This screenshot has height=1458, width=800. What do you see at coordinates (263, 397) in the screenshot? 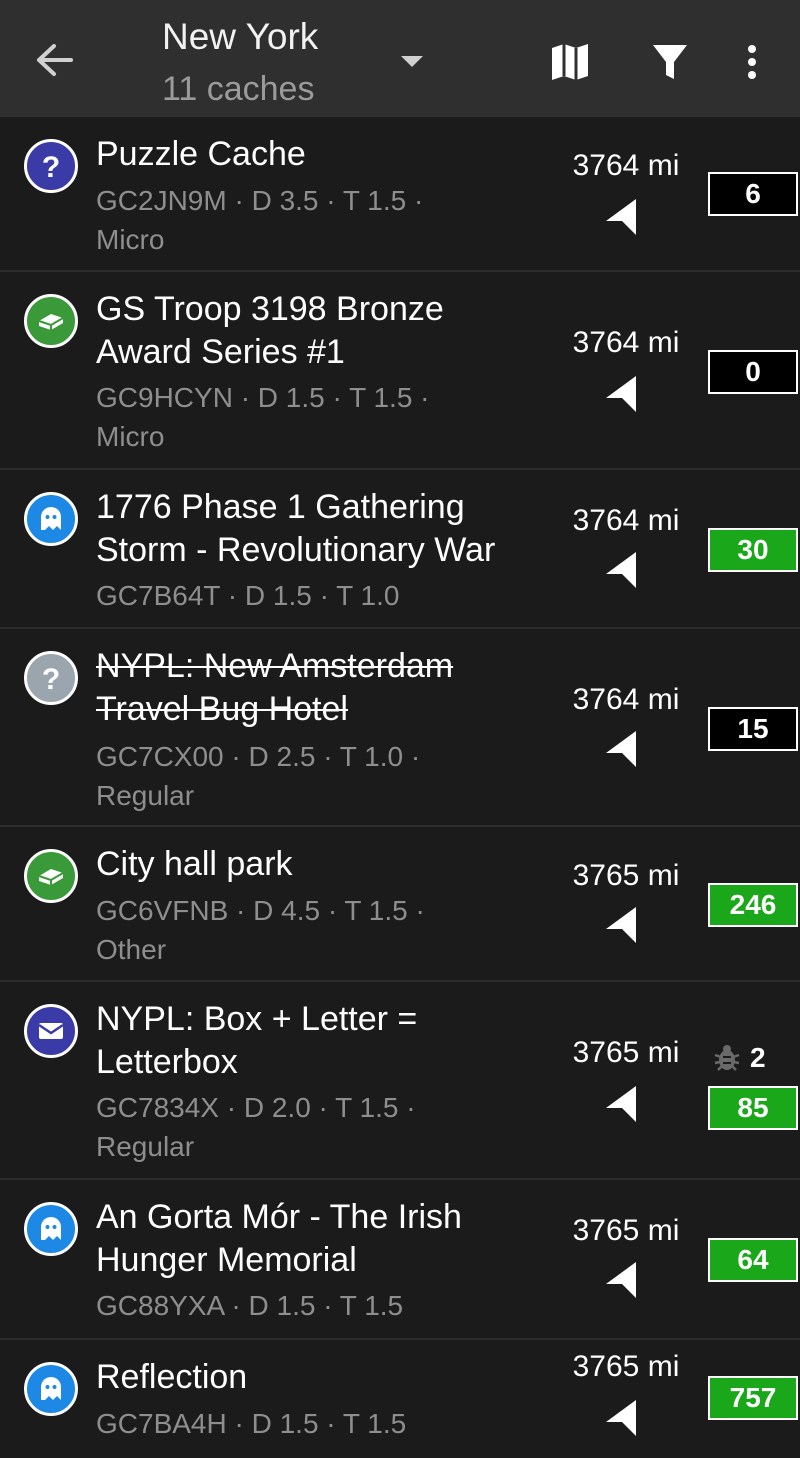
I see `cache-code-line: GC9HCYN · D 1.5 · T 1.5 ·` at bounding box center [263, 397].